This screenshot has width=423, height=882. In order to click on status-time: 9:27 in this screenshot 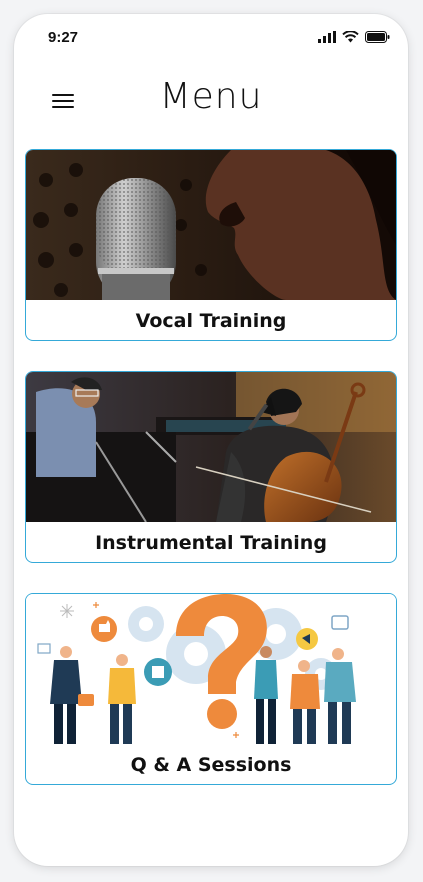, I will do `click(63, 37)`.